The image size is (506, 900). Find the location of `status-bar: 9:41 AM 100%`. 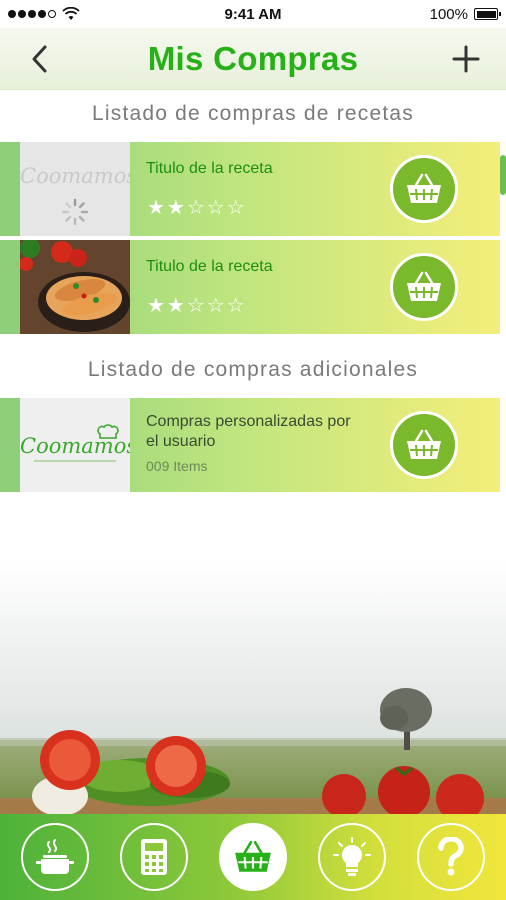

status-bar: 9:41 AM 100% is located at coordinates (253, 14).